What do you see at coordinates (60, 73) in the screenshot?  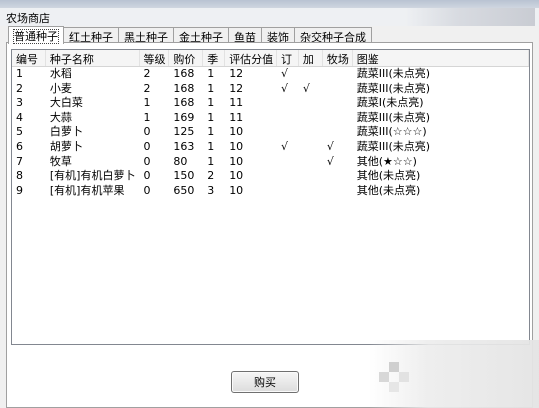 I see `cell-name: 水稻` at bounding box center [60, 73].